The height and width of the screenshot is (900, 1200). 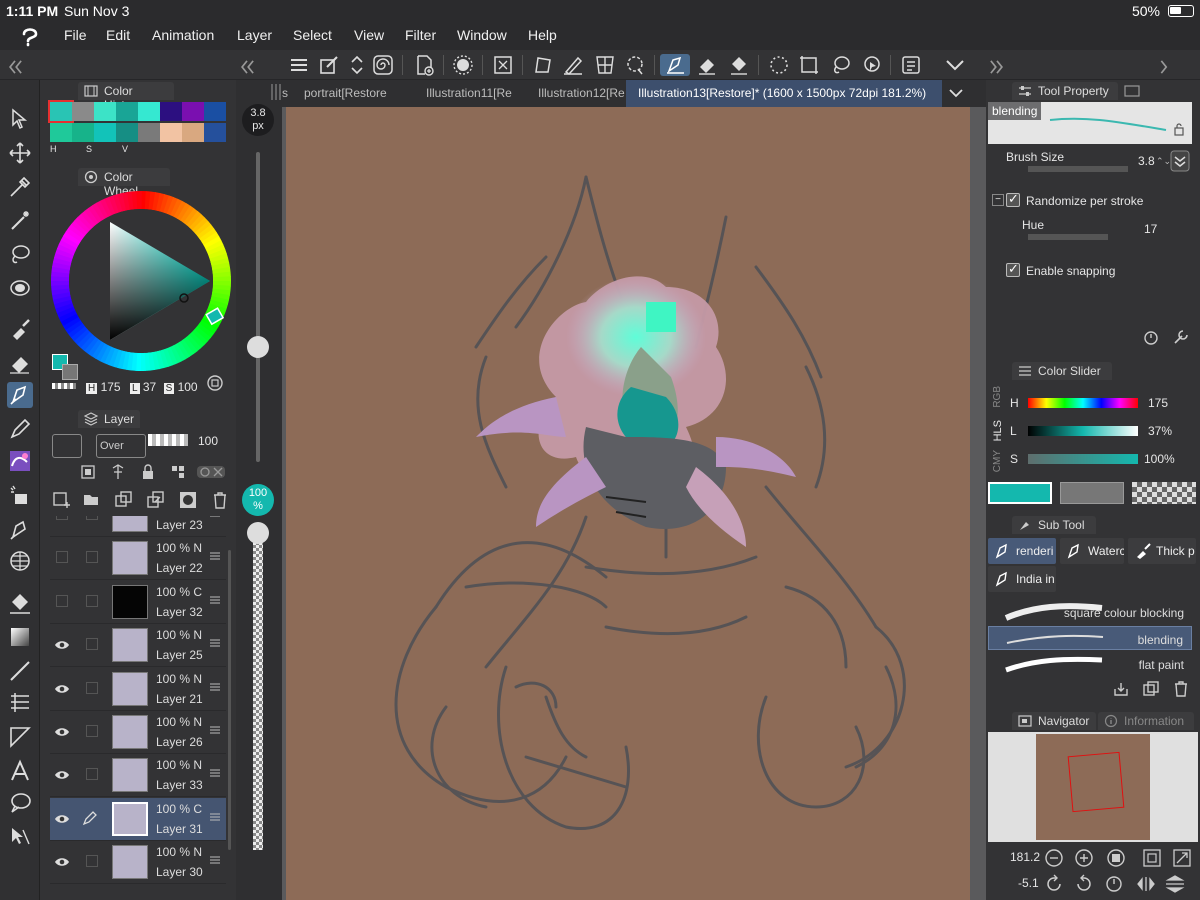 What do you see at coordinates (254, 35) in the screenshot?
I see `menu-layer: Layer` at bounding box center [254, 35].